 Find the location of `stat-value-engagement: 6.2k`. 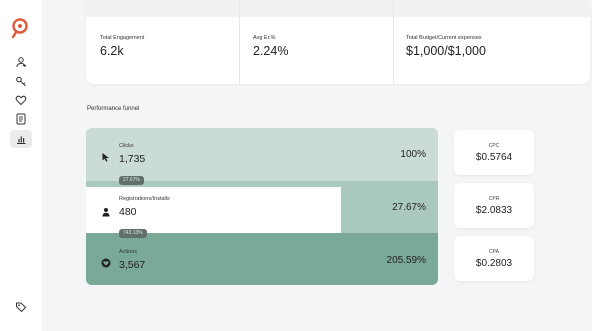

stat-value-engagement: 6.2k is located at coordinates (112, 51).